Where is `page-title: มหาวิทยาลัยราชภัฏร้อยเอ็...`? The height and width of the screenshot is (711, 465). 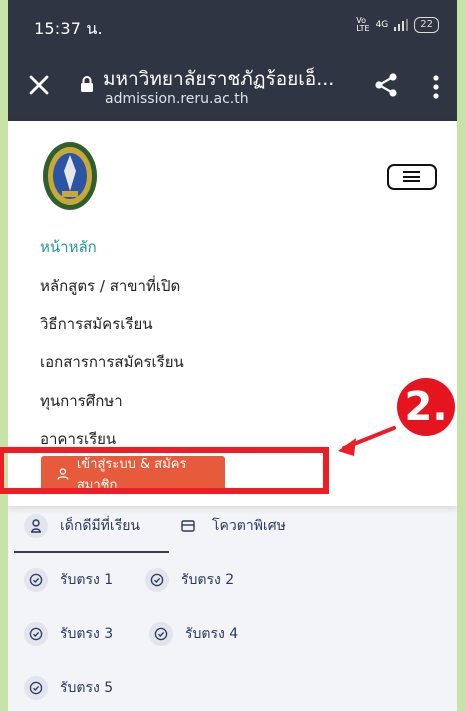
page-title: มหาวิทยาลัยราชภัฏร้อยเอ็... is located at coordinates (219, 79).